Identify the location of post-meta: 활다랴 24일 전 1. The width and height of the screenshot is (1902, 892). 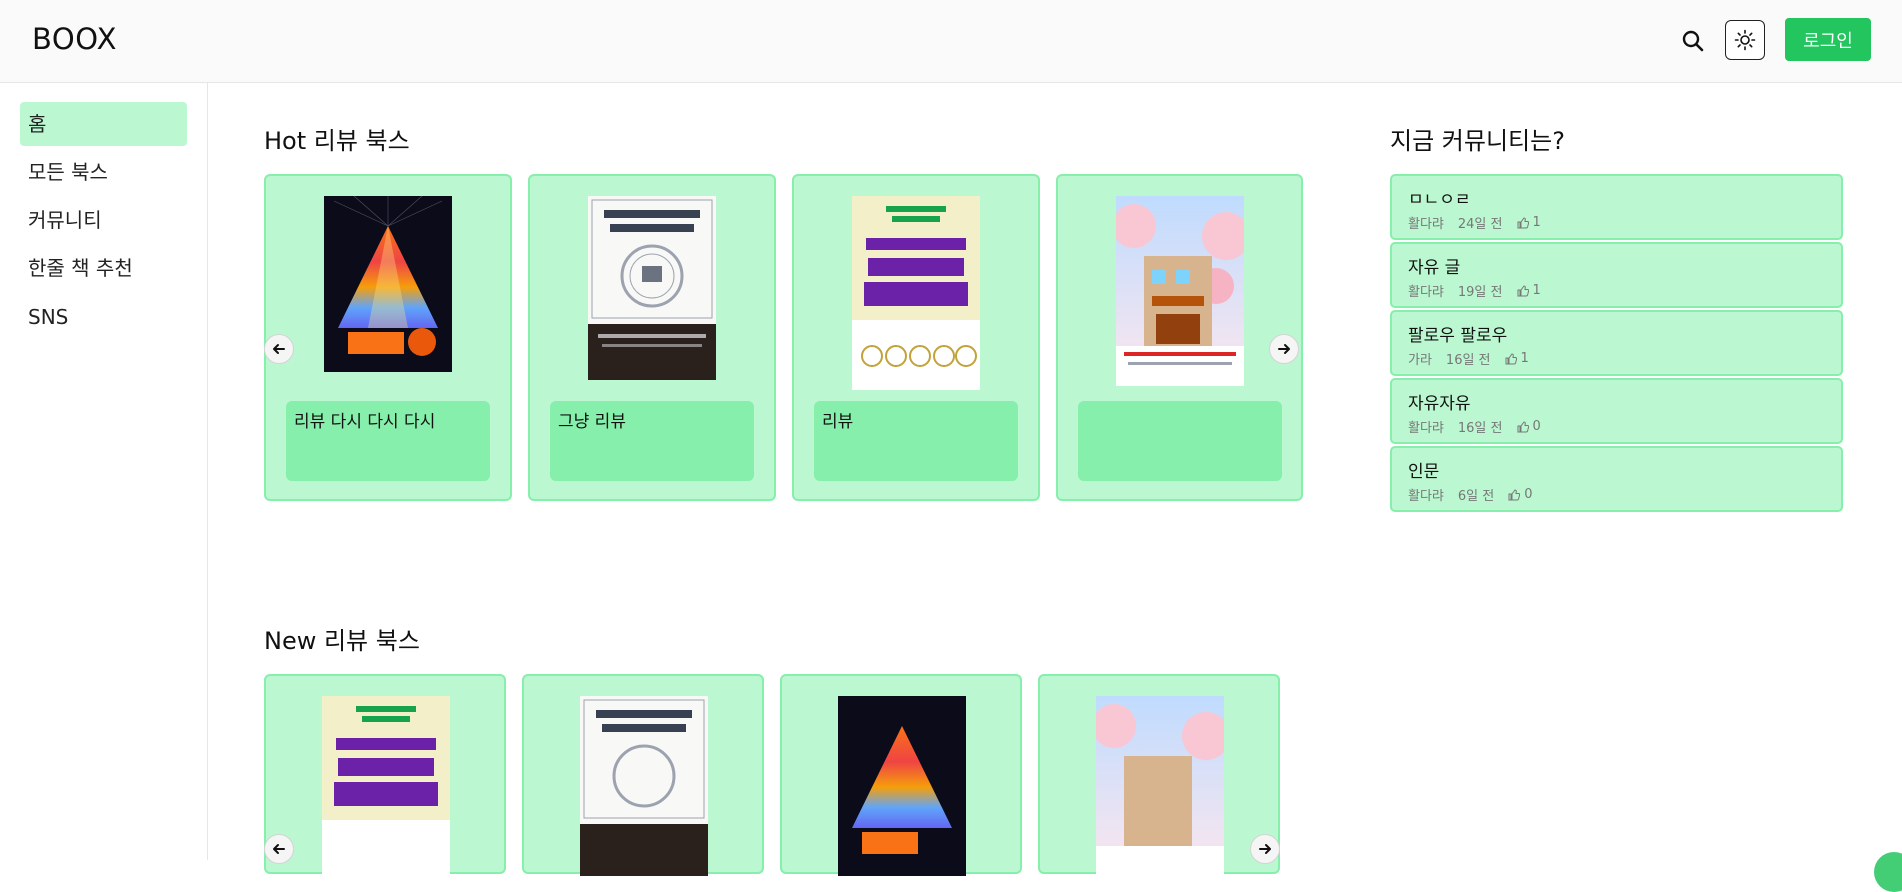
(1474, 222).